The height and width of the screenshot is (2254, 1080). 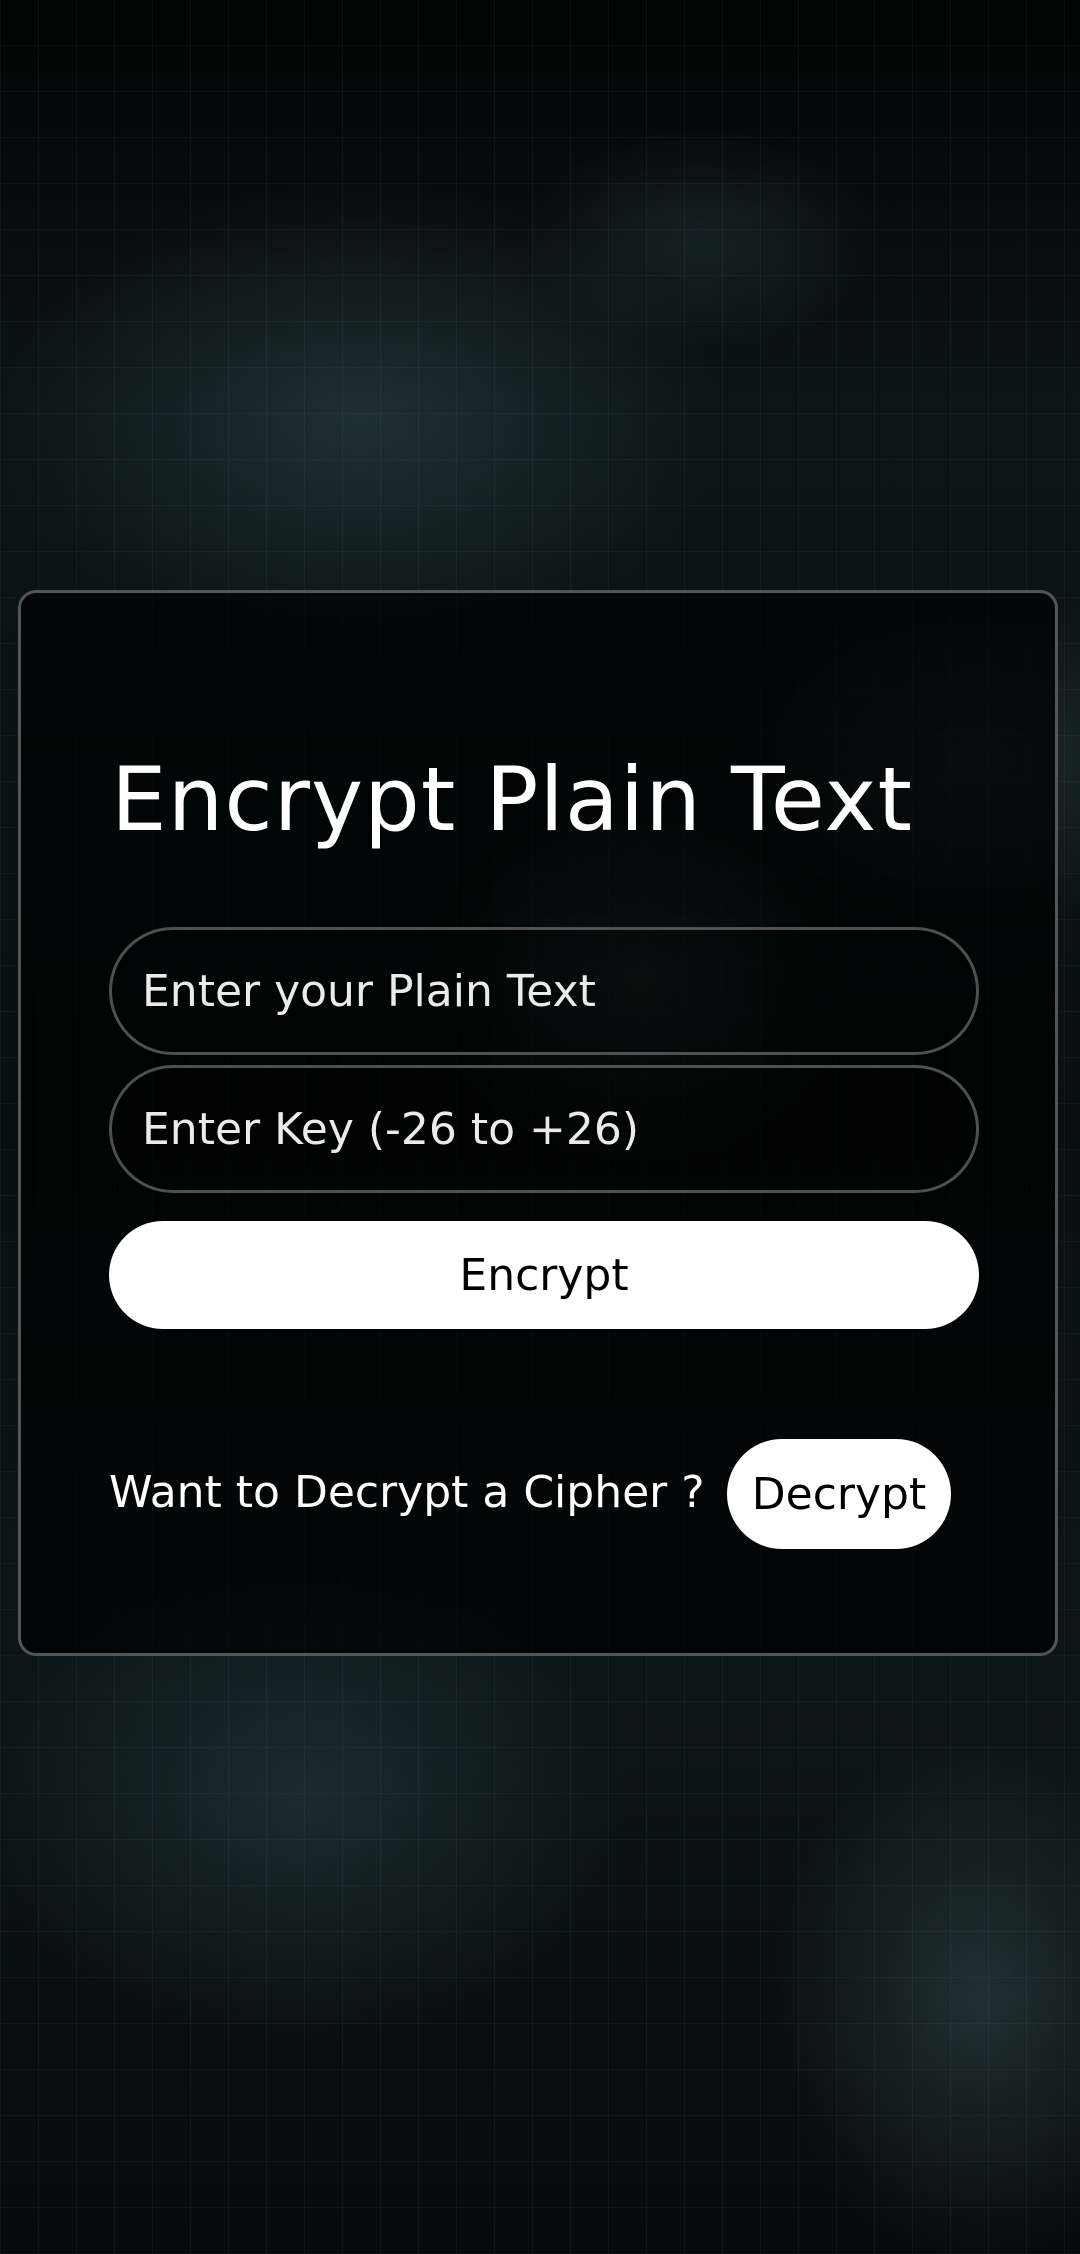 I want to click on decrypt-row: Want to Decrypt a Cipher ? Decrypt, so click(x=544, y=1495).